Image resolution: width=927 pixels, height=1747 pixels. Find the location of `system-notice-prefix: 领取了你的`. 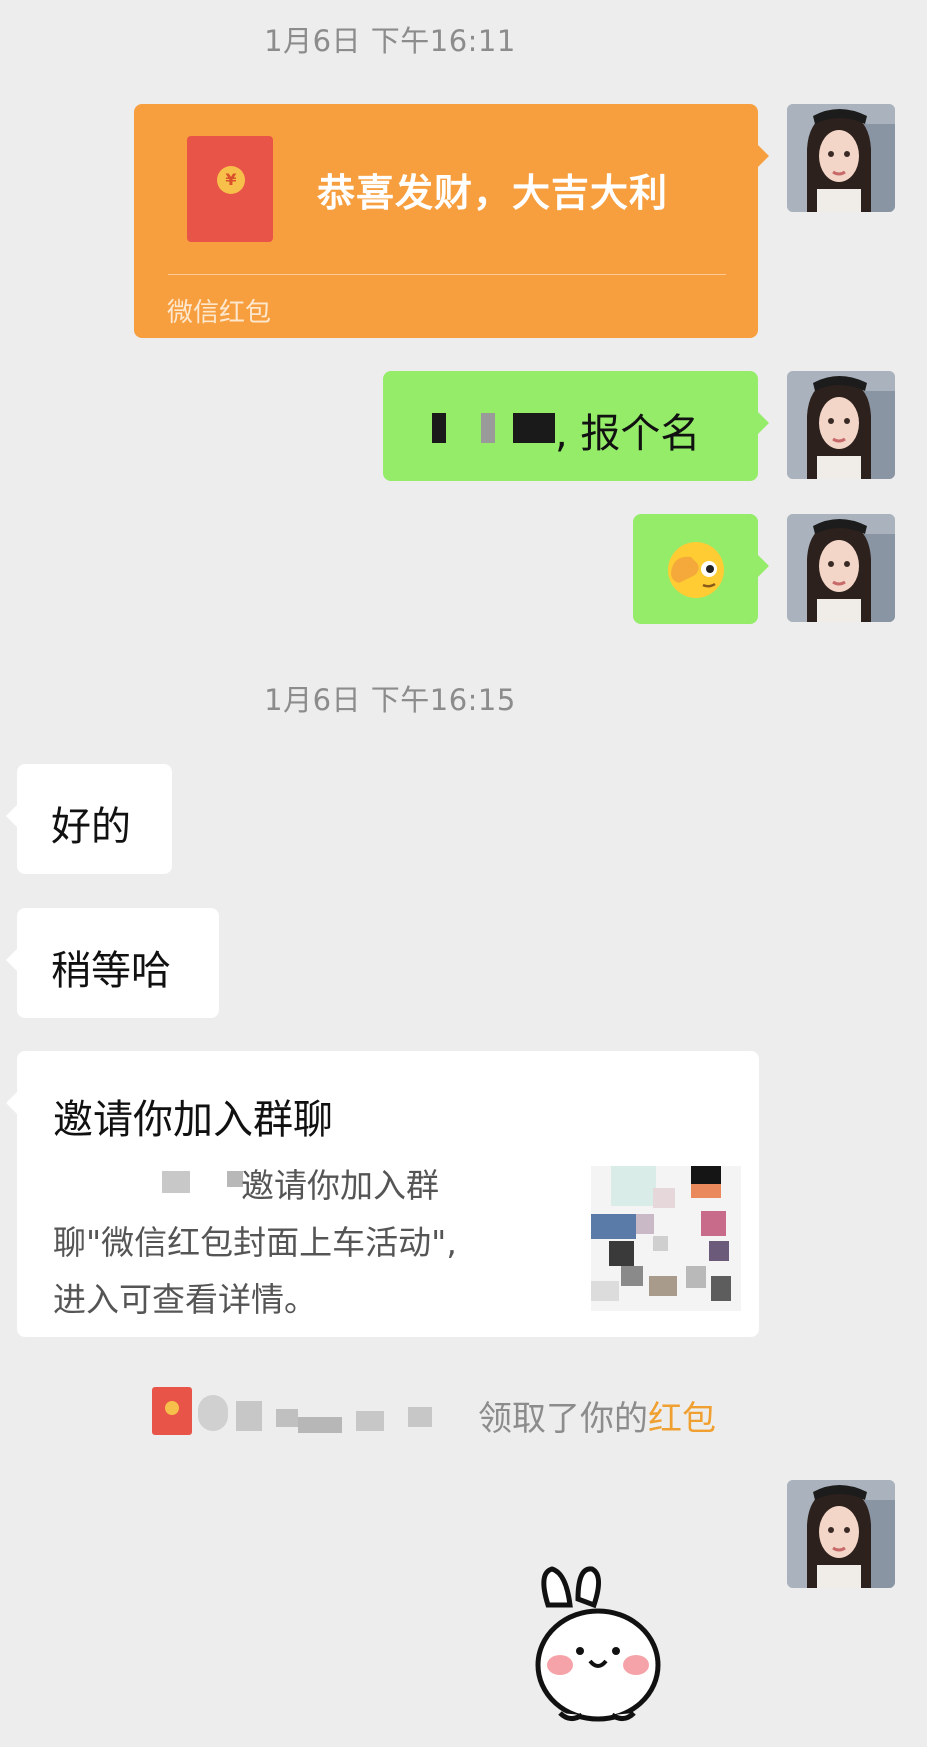

system-notice-prefix: 领取了你的 is located at coordinates (563, 1419).